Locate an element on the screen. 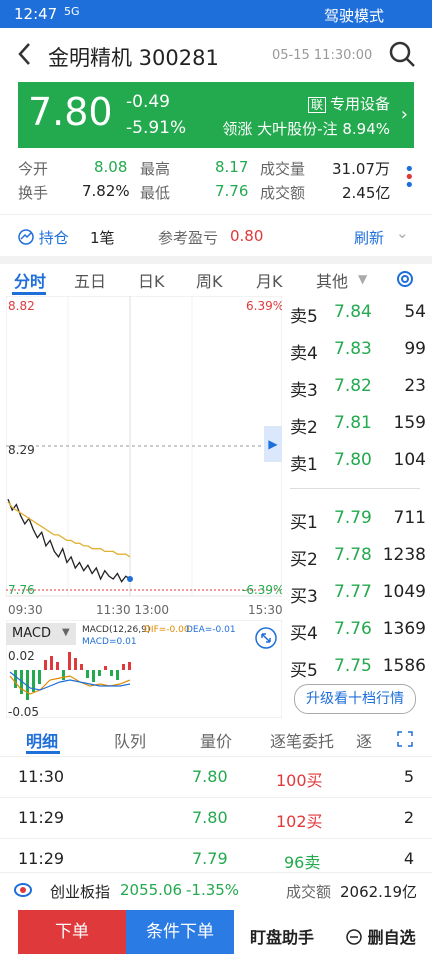  ask-4: 卖4 7.83 99 is located at coordinates (358, 351).